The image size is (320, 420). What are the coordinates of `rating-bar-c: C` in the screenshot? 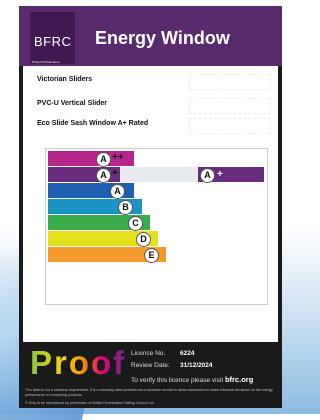 It's located at (99, 223).